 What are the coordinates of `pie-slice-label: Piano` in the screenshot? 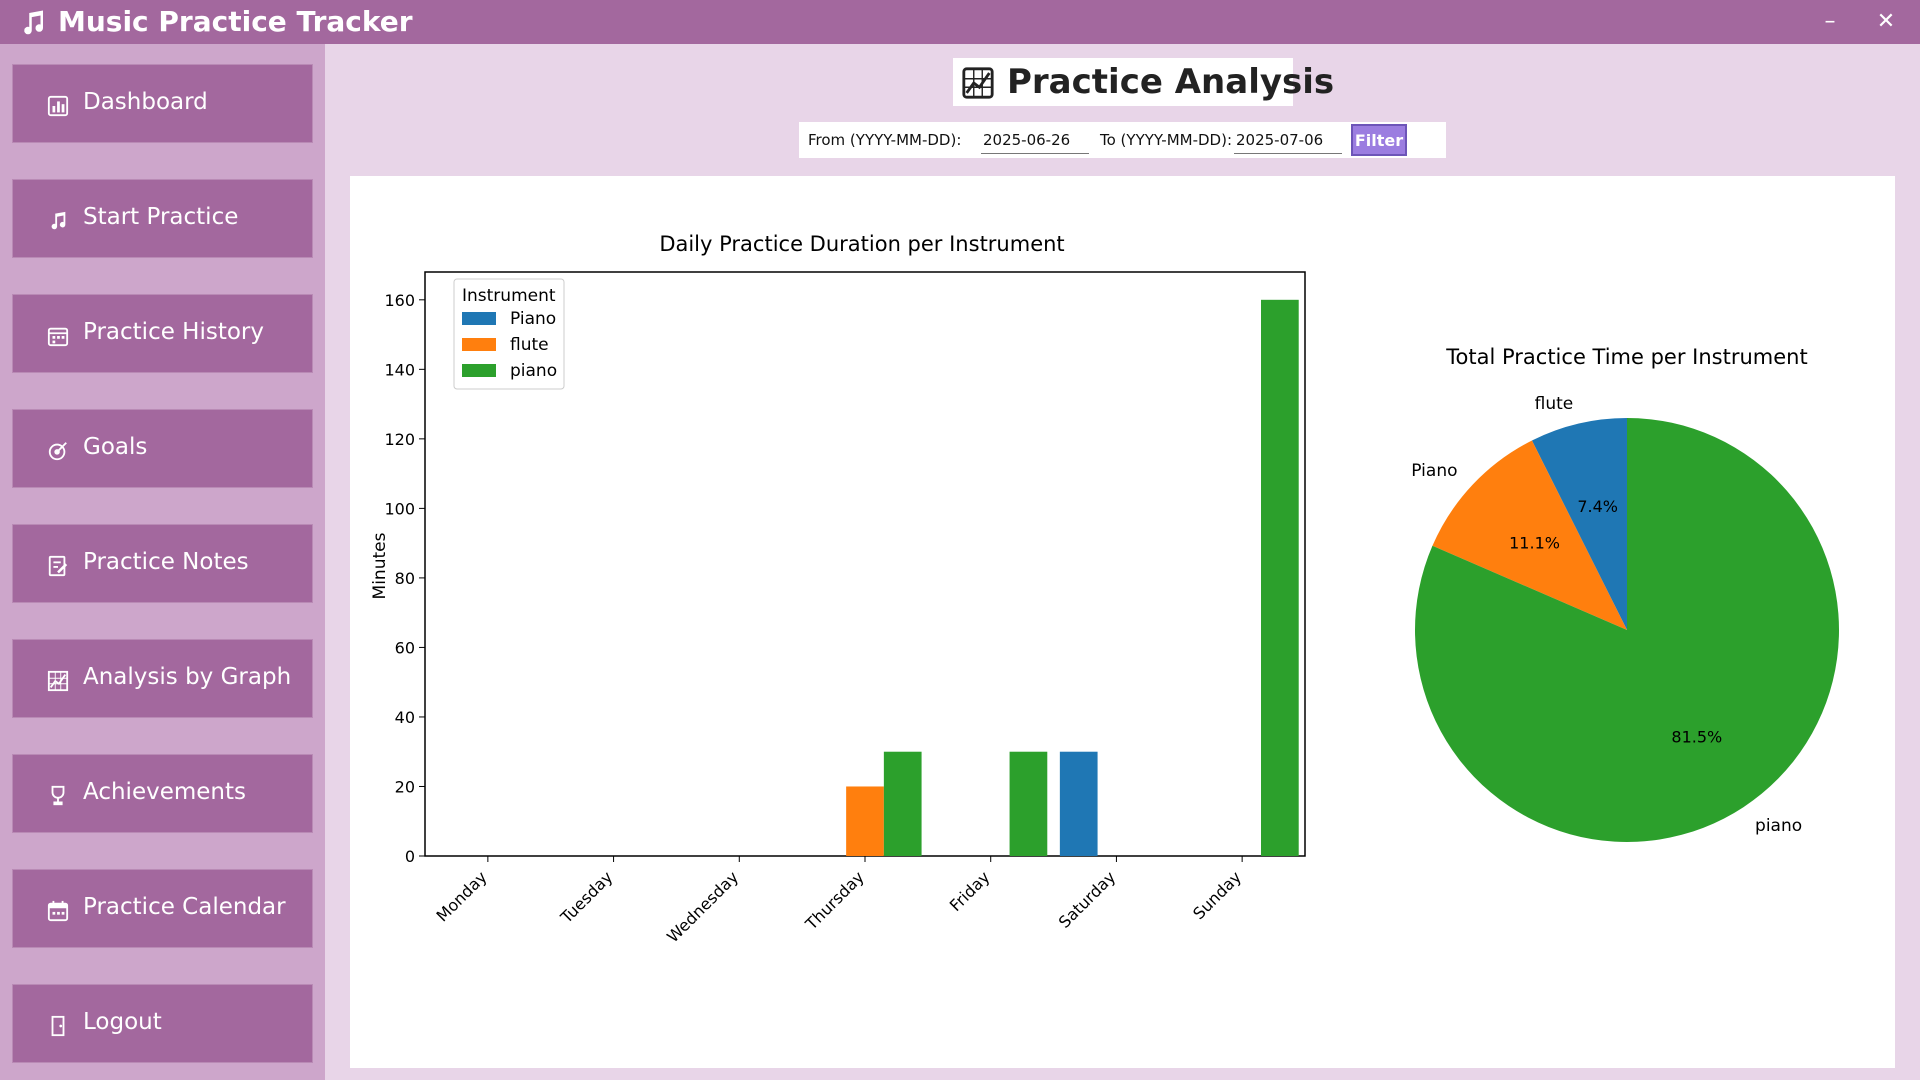 It's located at (1434, 471).